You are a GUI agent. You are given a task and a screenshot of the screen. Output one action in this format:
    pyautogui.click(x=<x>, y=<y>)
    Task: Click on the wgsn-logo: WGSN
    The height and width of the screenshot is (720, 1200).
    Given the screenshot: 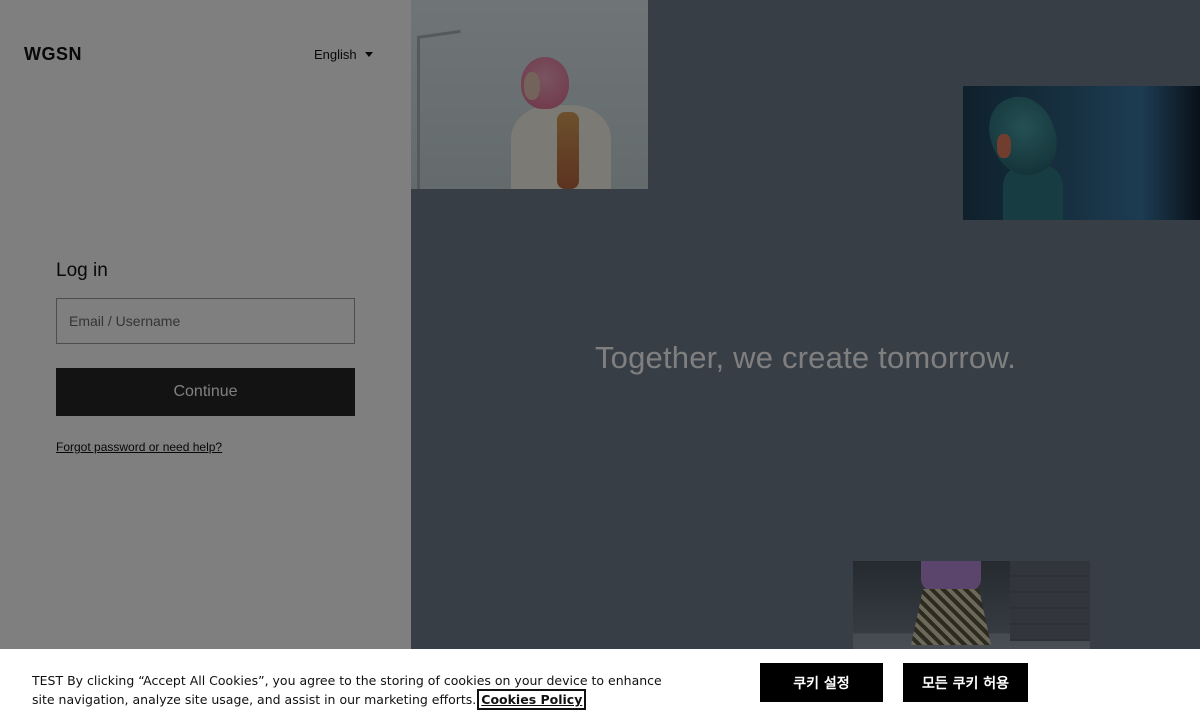 What is the action you would take?
    pyautogui.click(x=53, y=54)
    